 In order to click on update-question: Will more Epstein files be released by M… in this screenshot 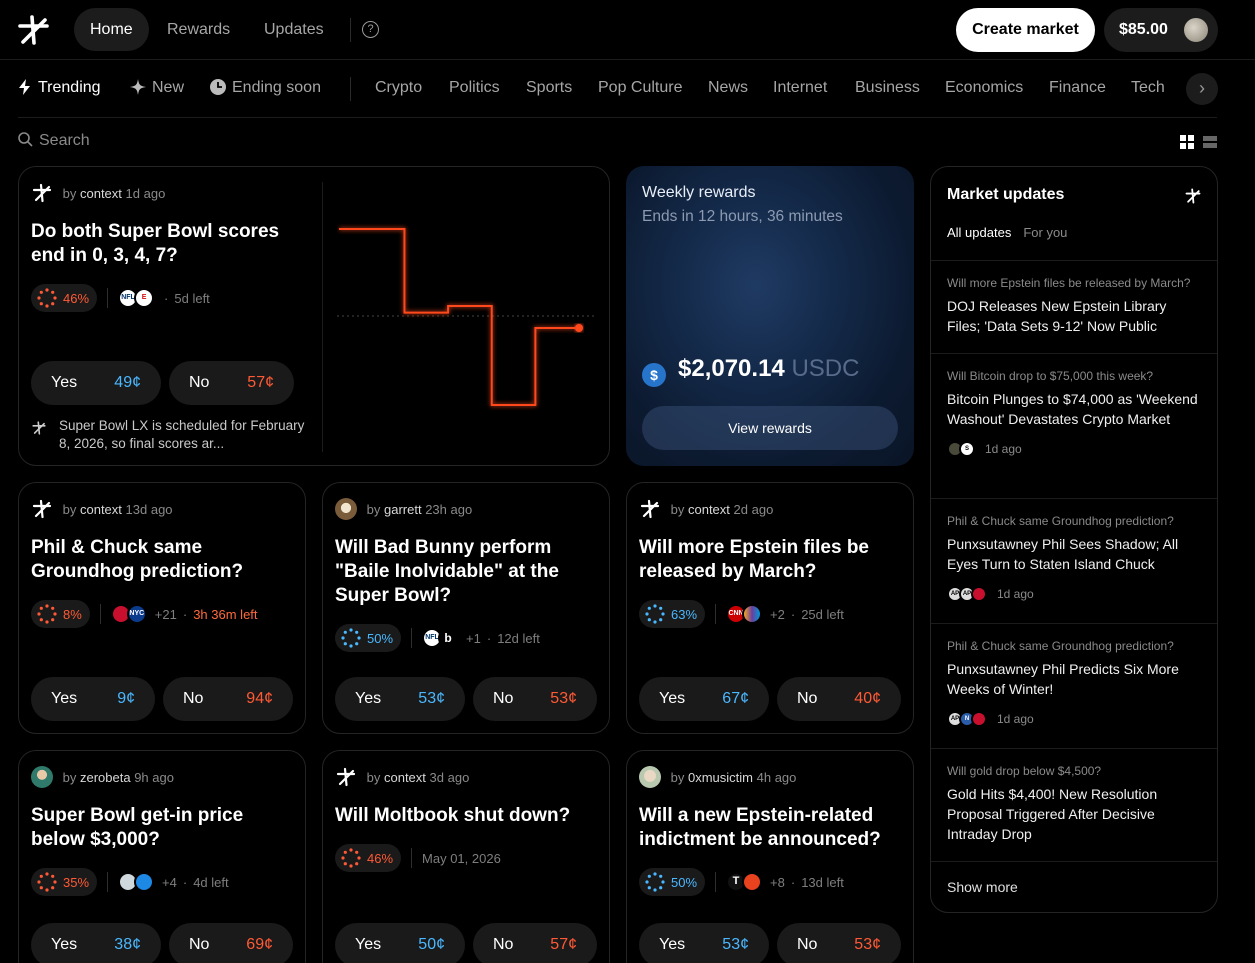, I will do `click(1069, 283)`.